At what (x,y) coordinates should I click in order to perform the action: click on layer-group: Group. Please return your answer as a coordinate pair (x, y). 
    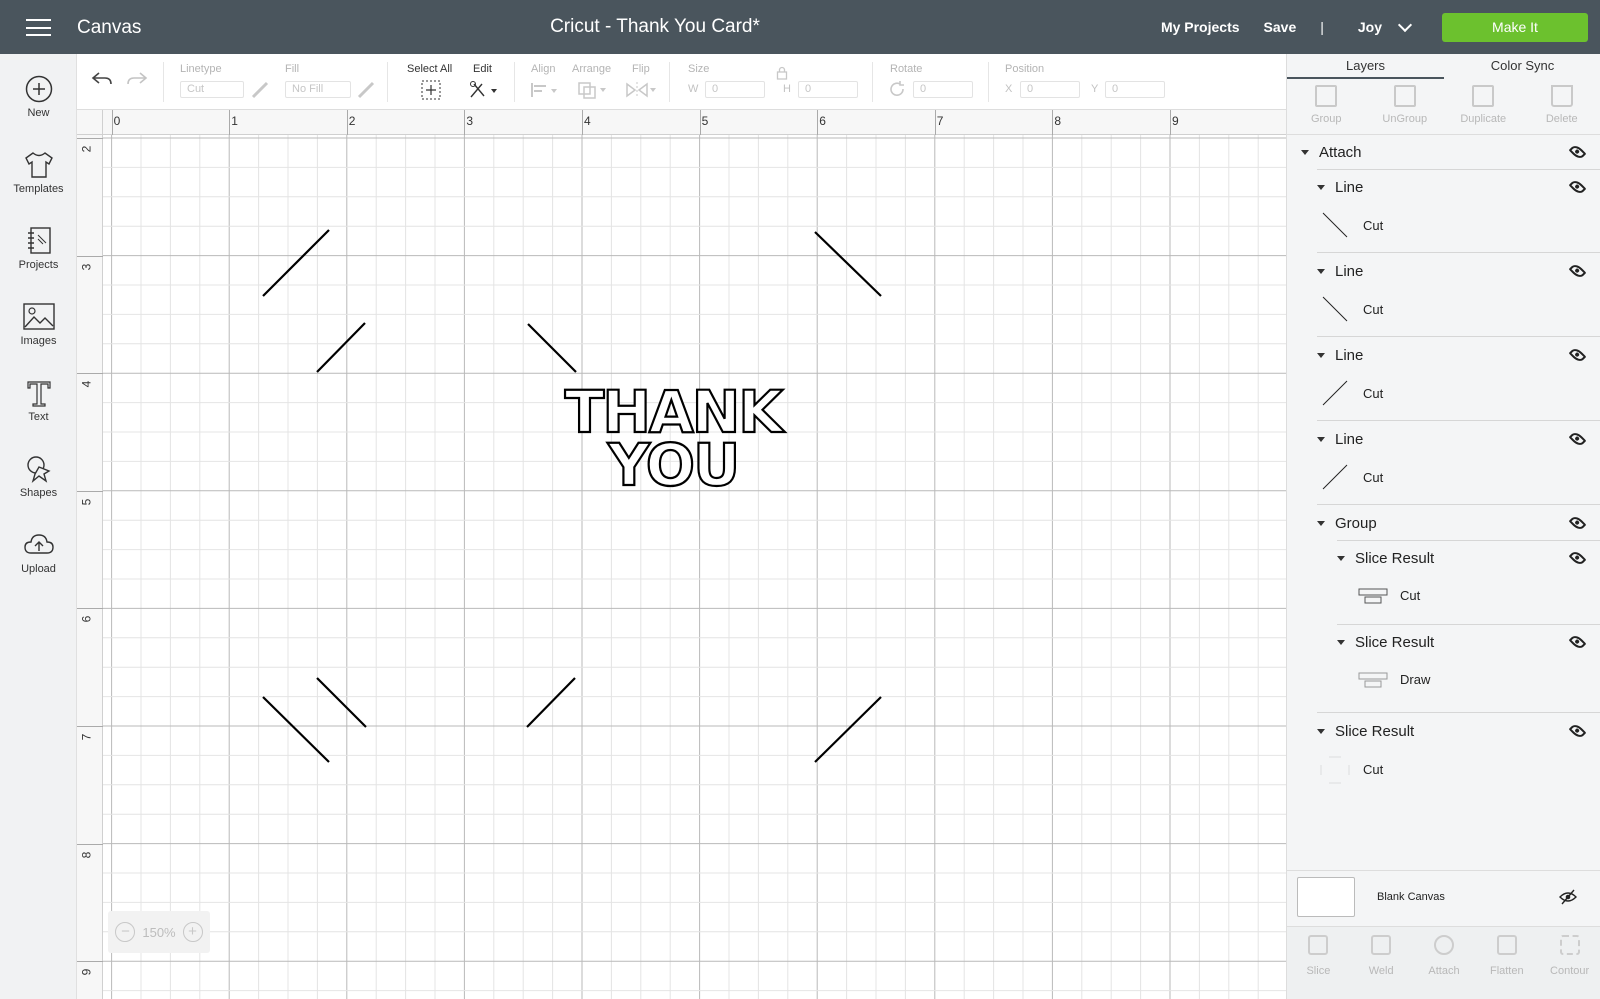
    Looking at the image, I should click on (1443, 523).